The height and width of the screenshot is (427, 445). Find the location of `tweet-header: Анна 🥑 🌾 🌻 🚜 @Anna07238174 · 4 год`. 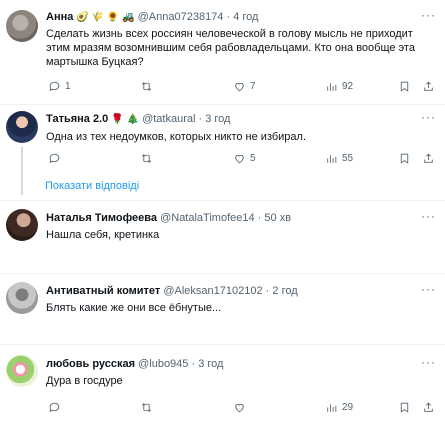

tweet-header: Анна 🥑 🌾 🌻 🚜 @Anna07238174 · 4 год is located at coordinates (152, 17).